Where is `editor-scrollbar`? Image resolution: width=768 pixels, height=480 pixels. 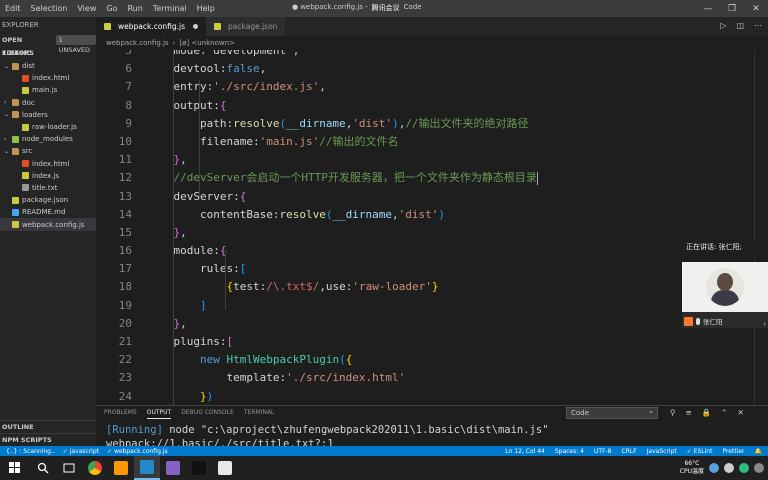
editor-scrollbar is located at coordinates (761, 227).